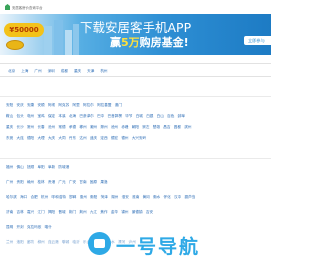 The width and height of the screenshot is (320, 269). What do you see at coordinates (61, 127) in the screenshot?
I see `city-link: 常德` at bounding box center [61, 127].